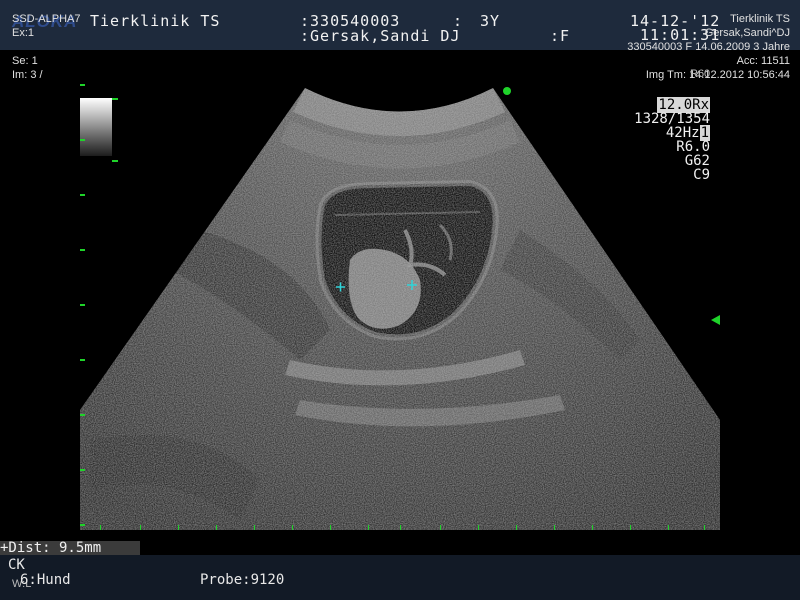  Describe the element at coordinates (51, 548) in the screenshot. I see `distance-measurement: +Dist: 9.5mm` at that location.